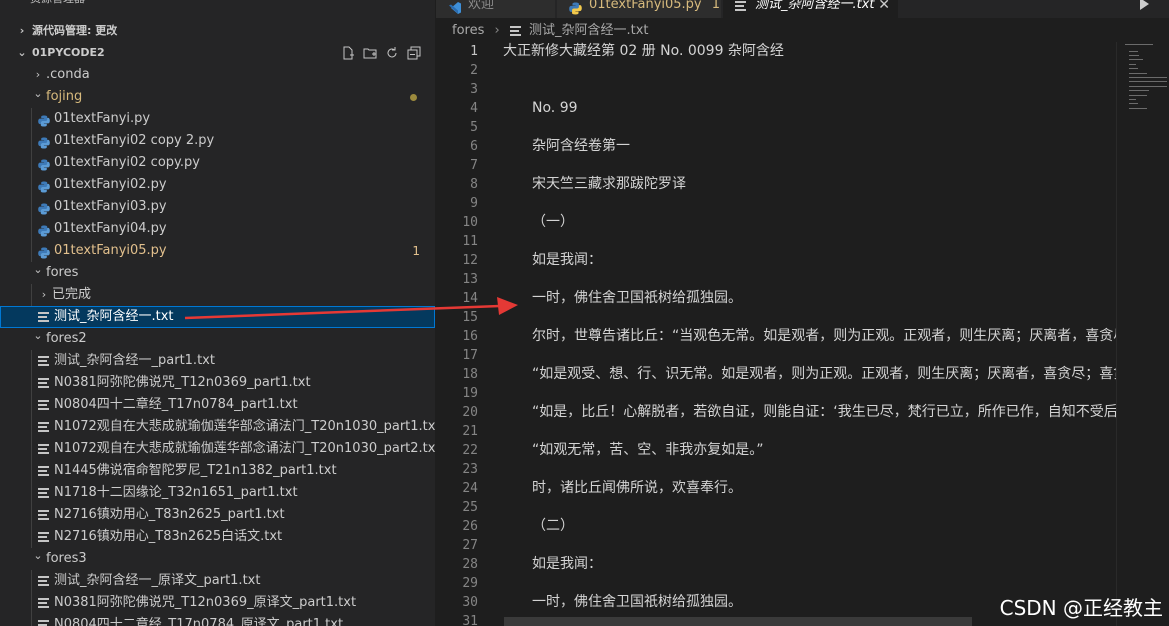 This screenshot has width=1169, height=626. Describe the element at coordinates (776, 222) in the screenshot. I see `editor-line: 10 （一）` at that location.